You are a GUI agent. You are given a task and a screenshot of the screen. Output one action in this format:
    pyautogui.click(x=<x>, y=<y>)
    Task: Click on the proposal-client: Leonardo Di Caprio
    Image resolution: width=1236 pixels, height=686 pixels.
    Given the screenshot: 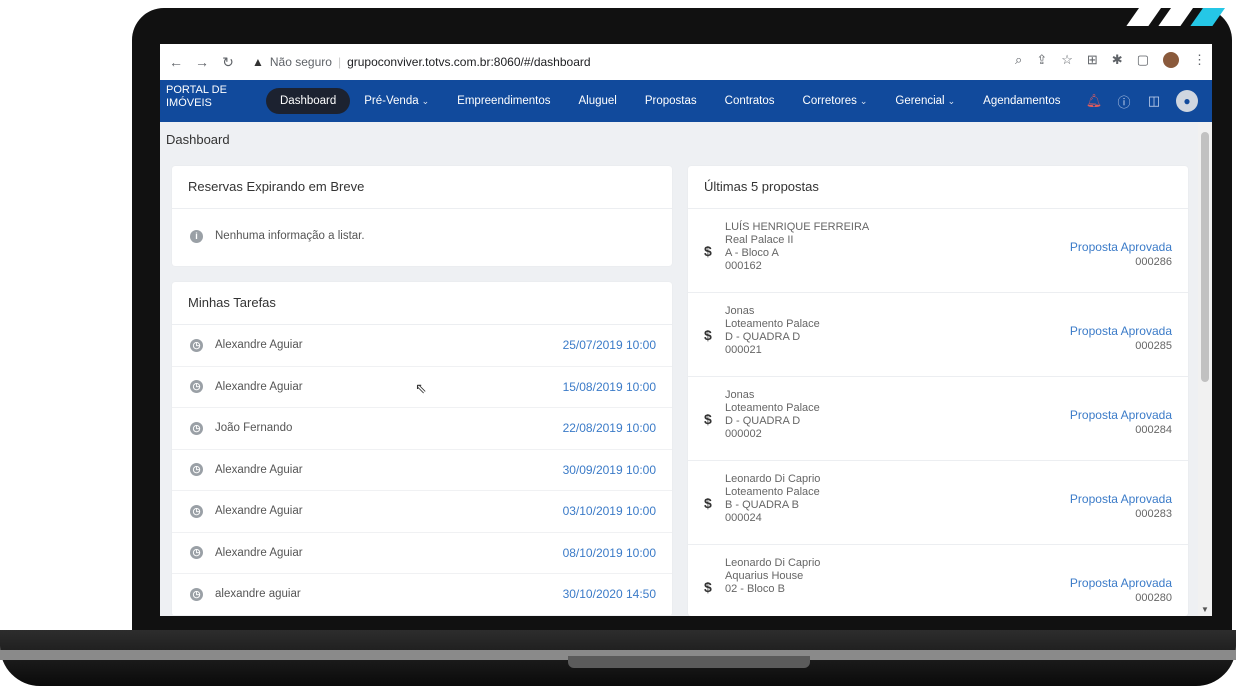 What is the action you would take?
    pyautogui.click(x=773, y=563)
    